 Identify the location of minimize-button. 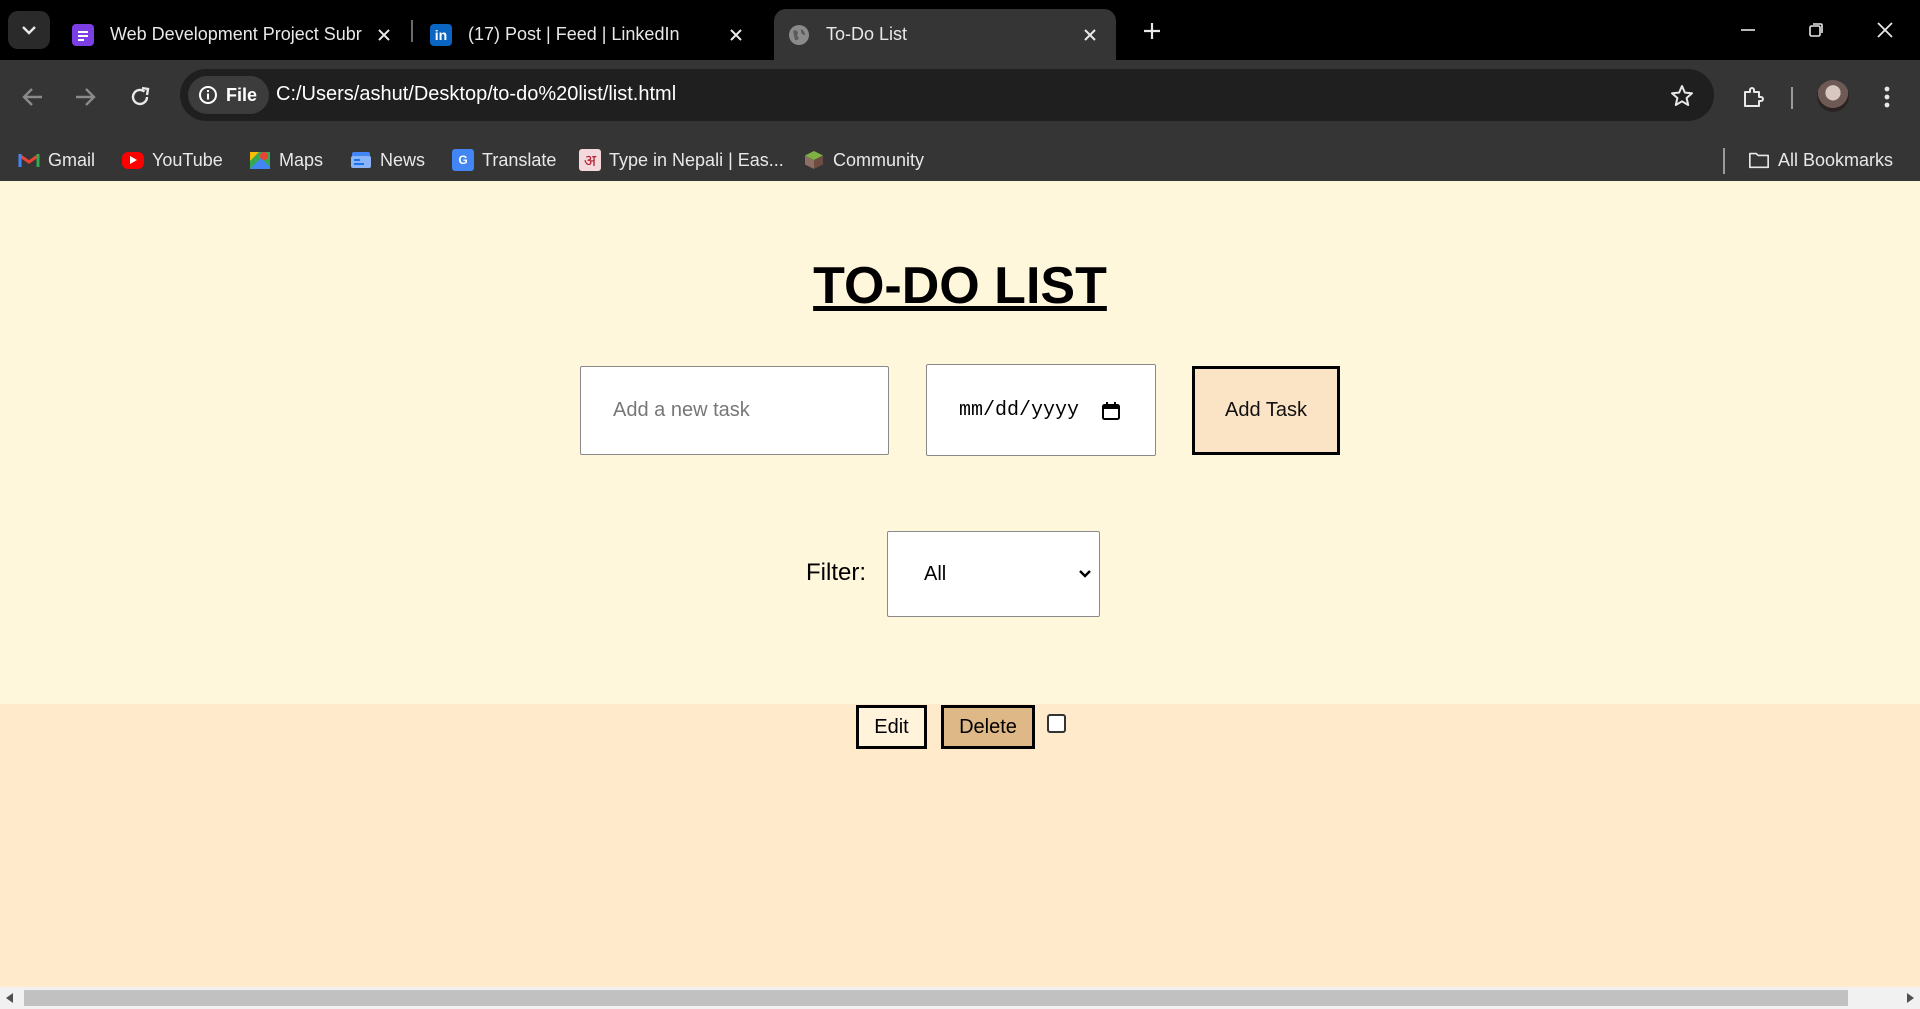
(1748, 30).